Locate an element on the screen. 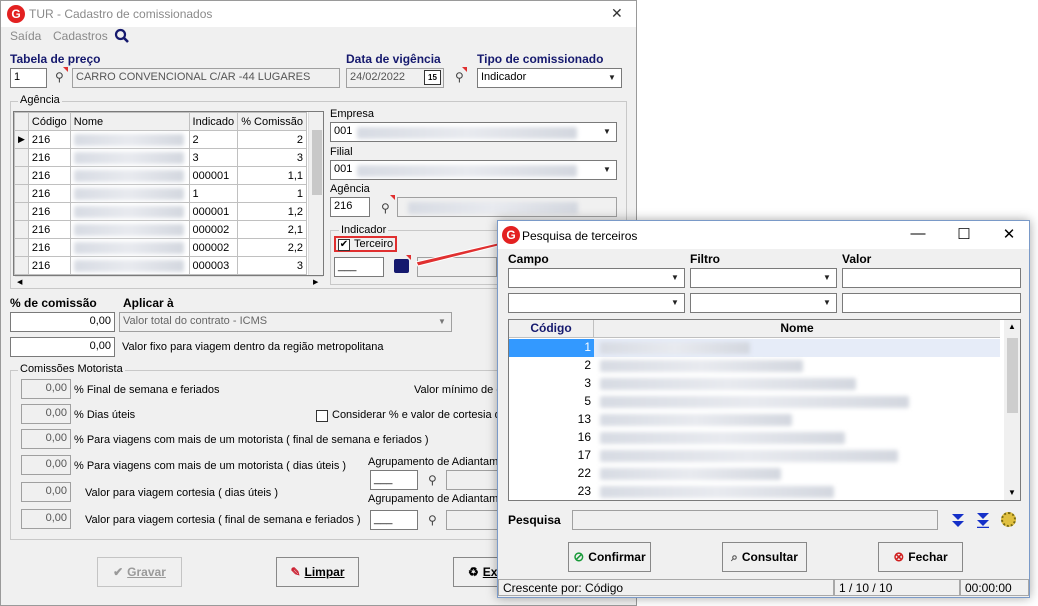  agencia-code: 216 is located at coordinates (350, 207).